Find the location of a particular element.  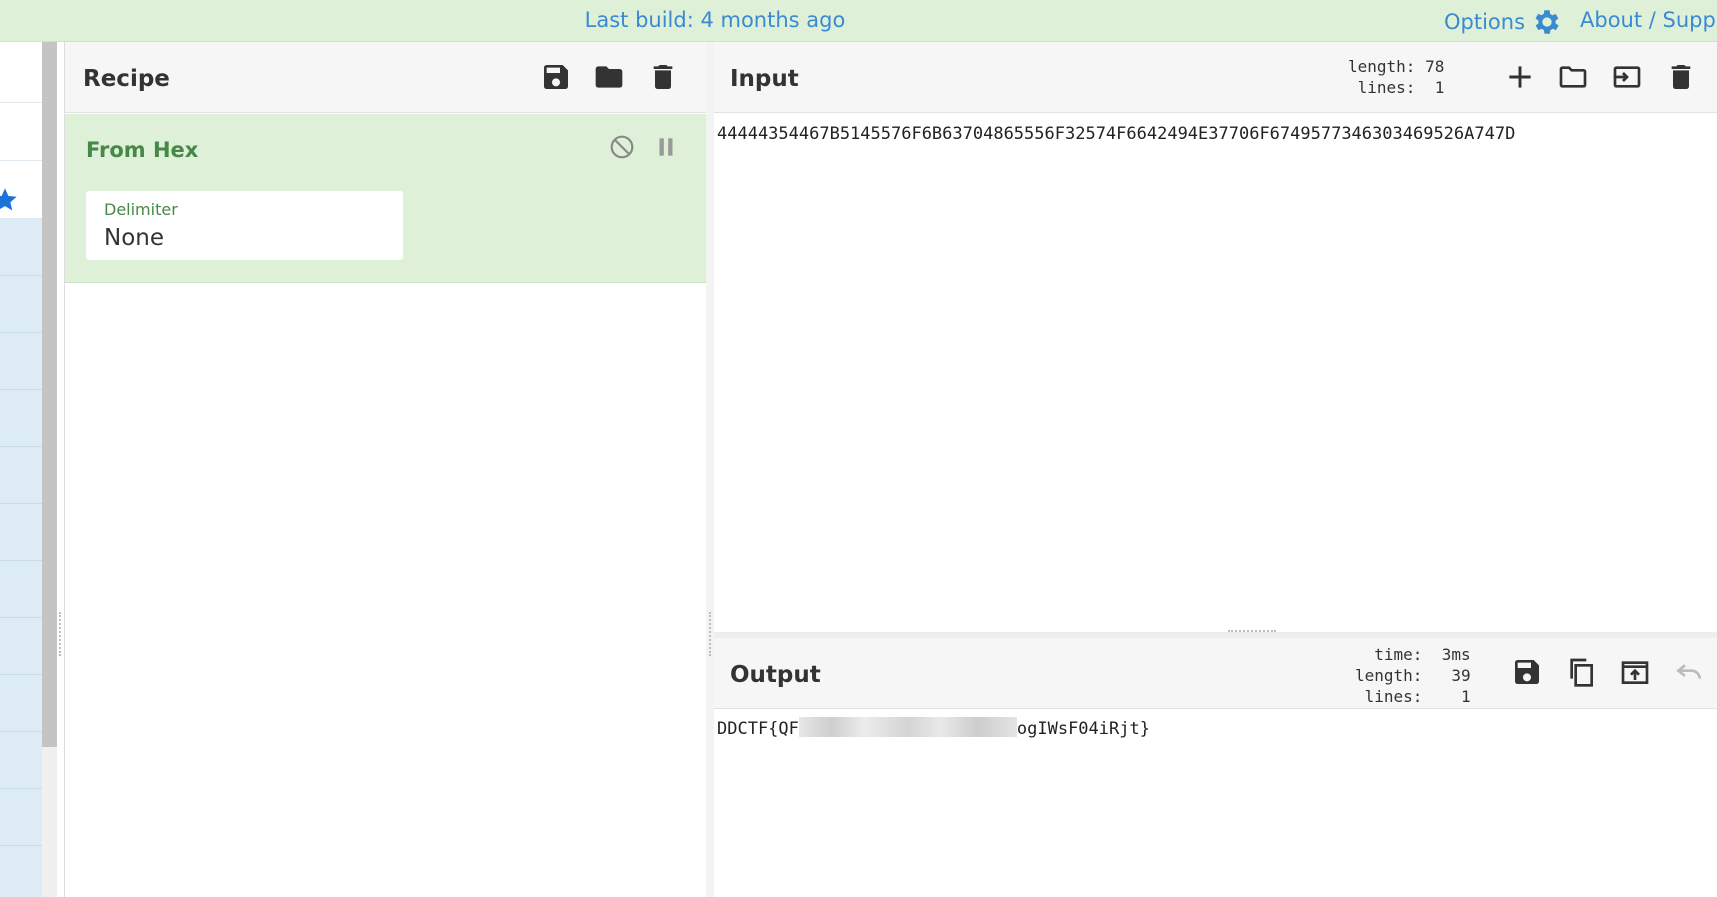

recipe-operation-from-hex: From Hex Delimiter None is located at coordinates (386, 198).